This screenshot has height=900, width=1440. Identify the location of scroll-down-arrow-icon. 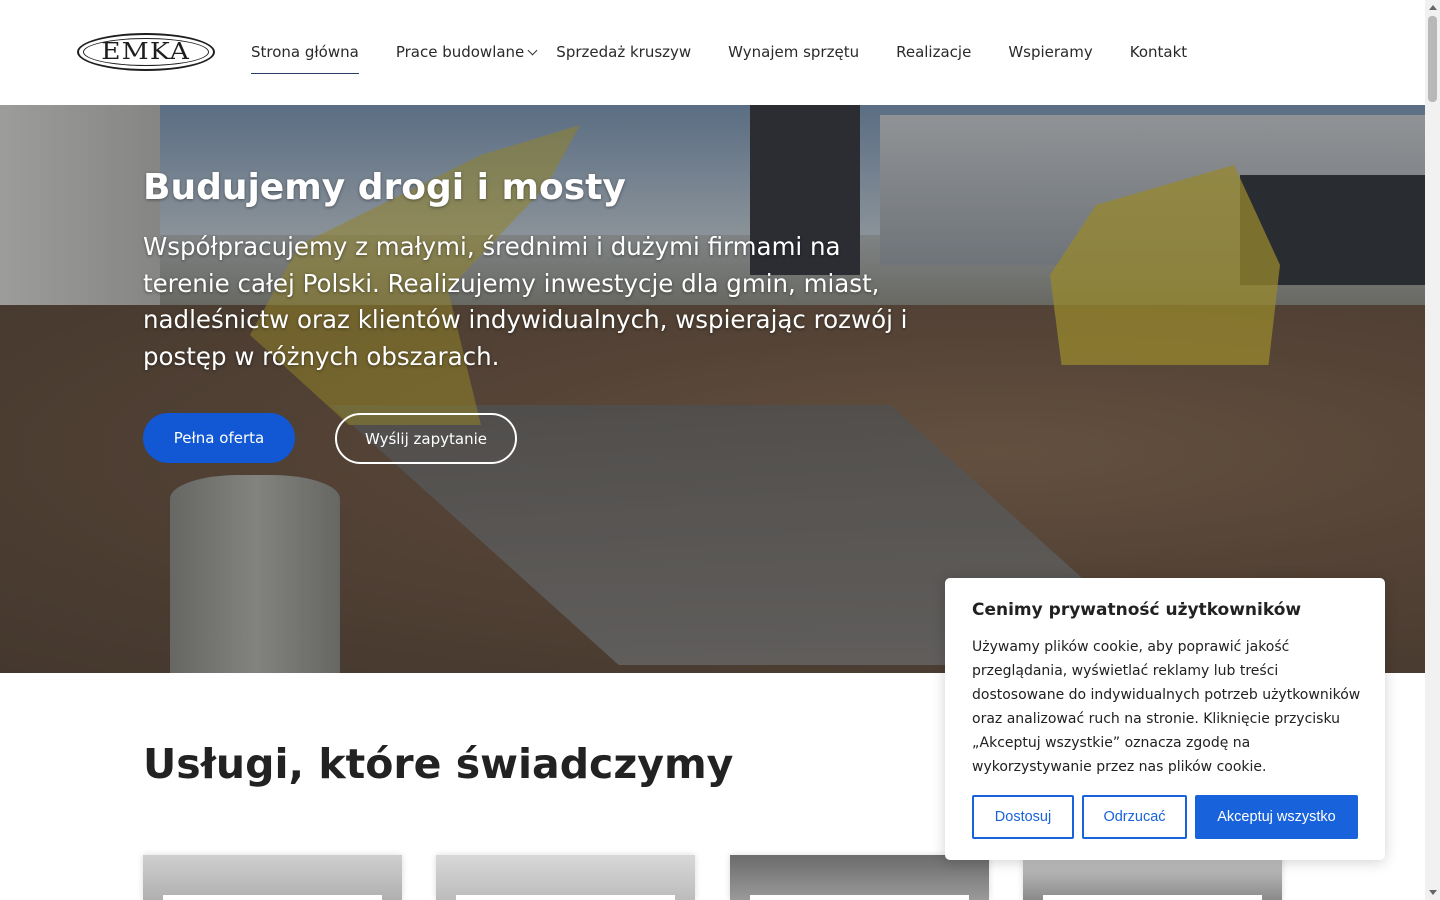
(1433, 892).